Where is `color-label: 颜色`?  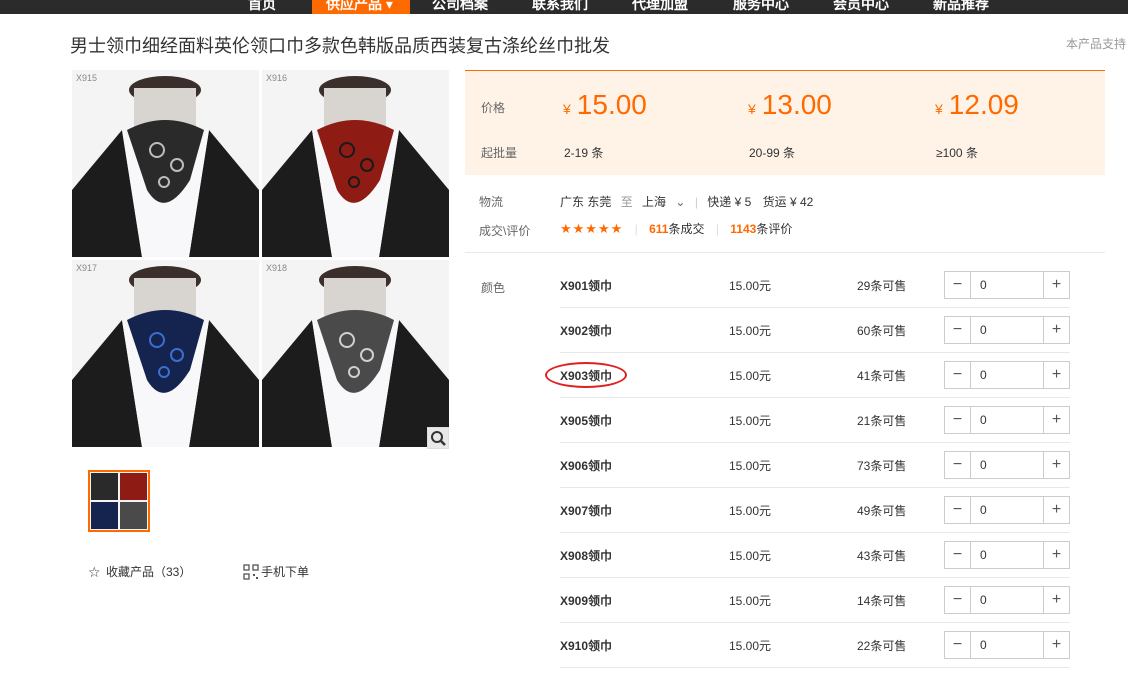
color-label: 颜色 is located at coordinates (493, 288).